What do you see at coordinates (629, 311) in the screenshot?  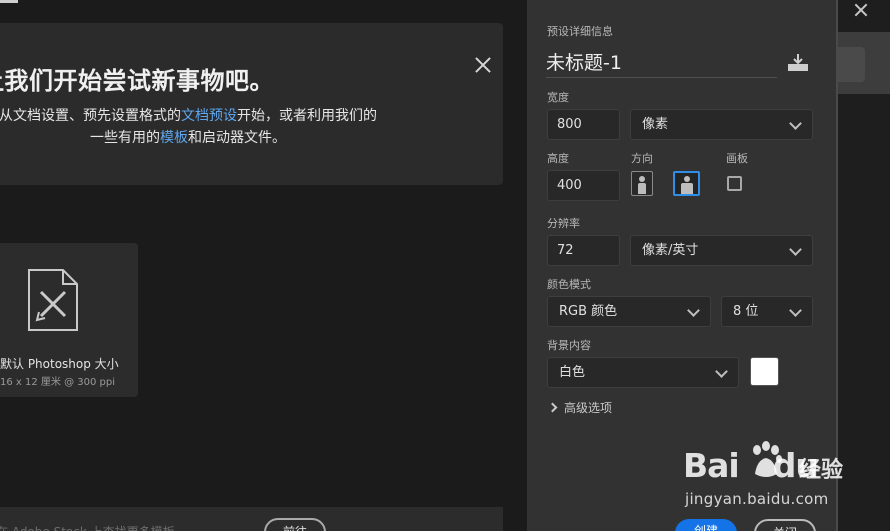 I see `color-mode-select: RGB 颜色` at bounding box center [629, 311].